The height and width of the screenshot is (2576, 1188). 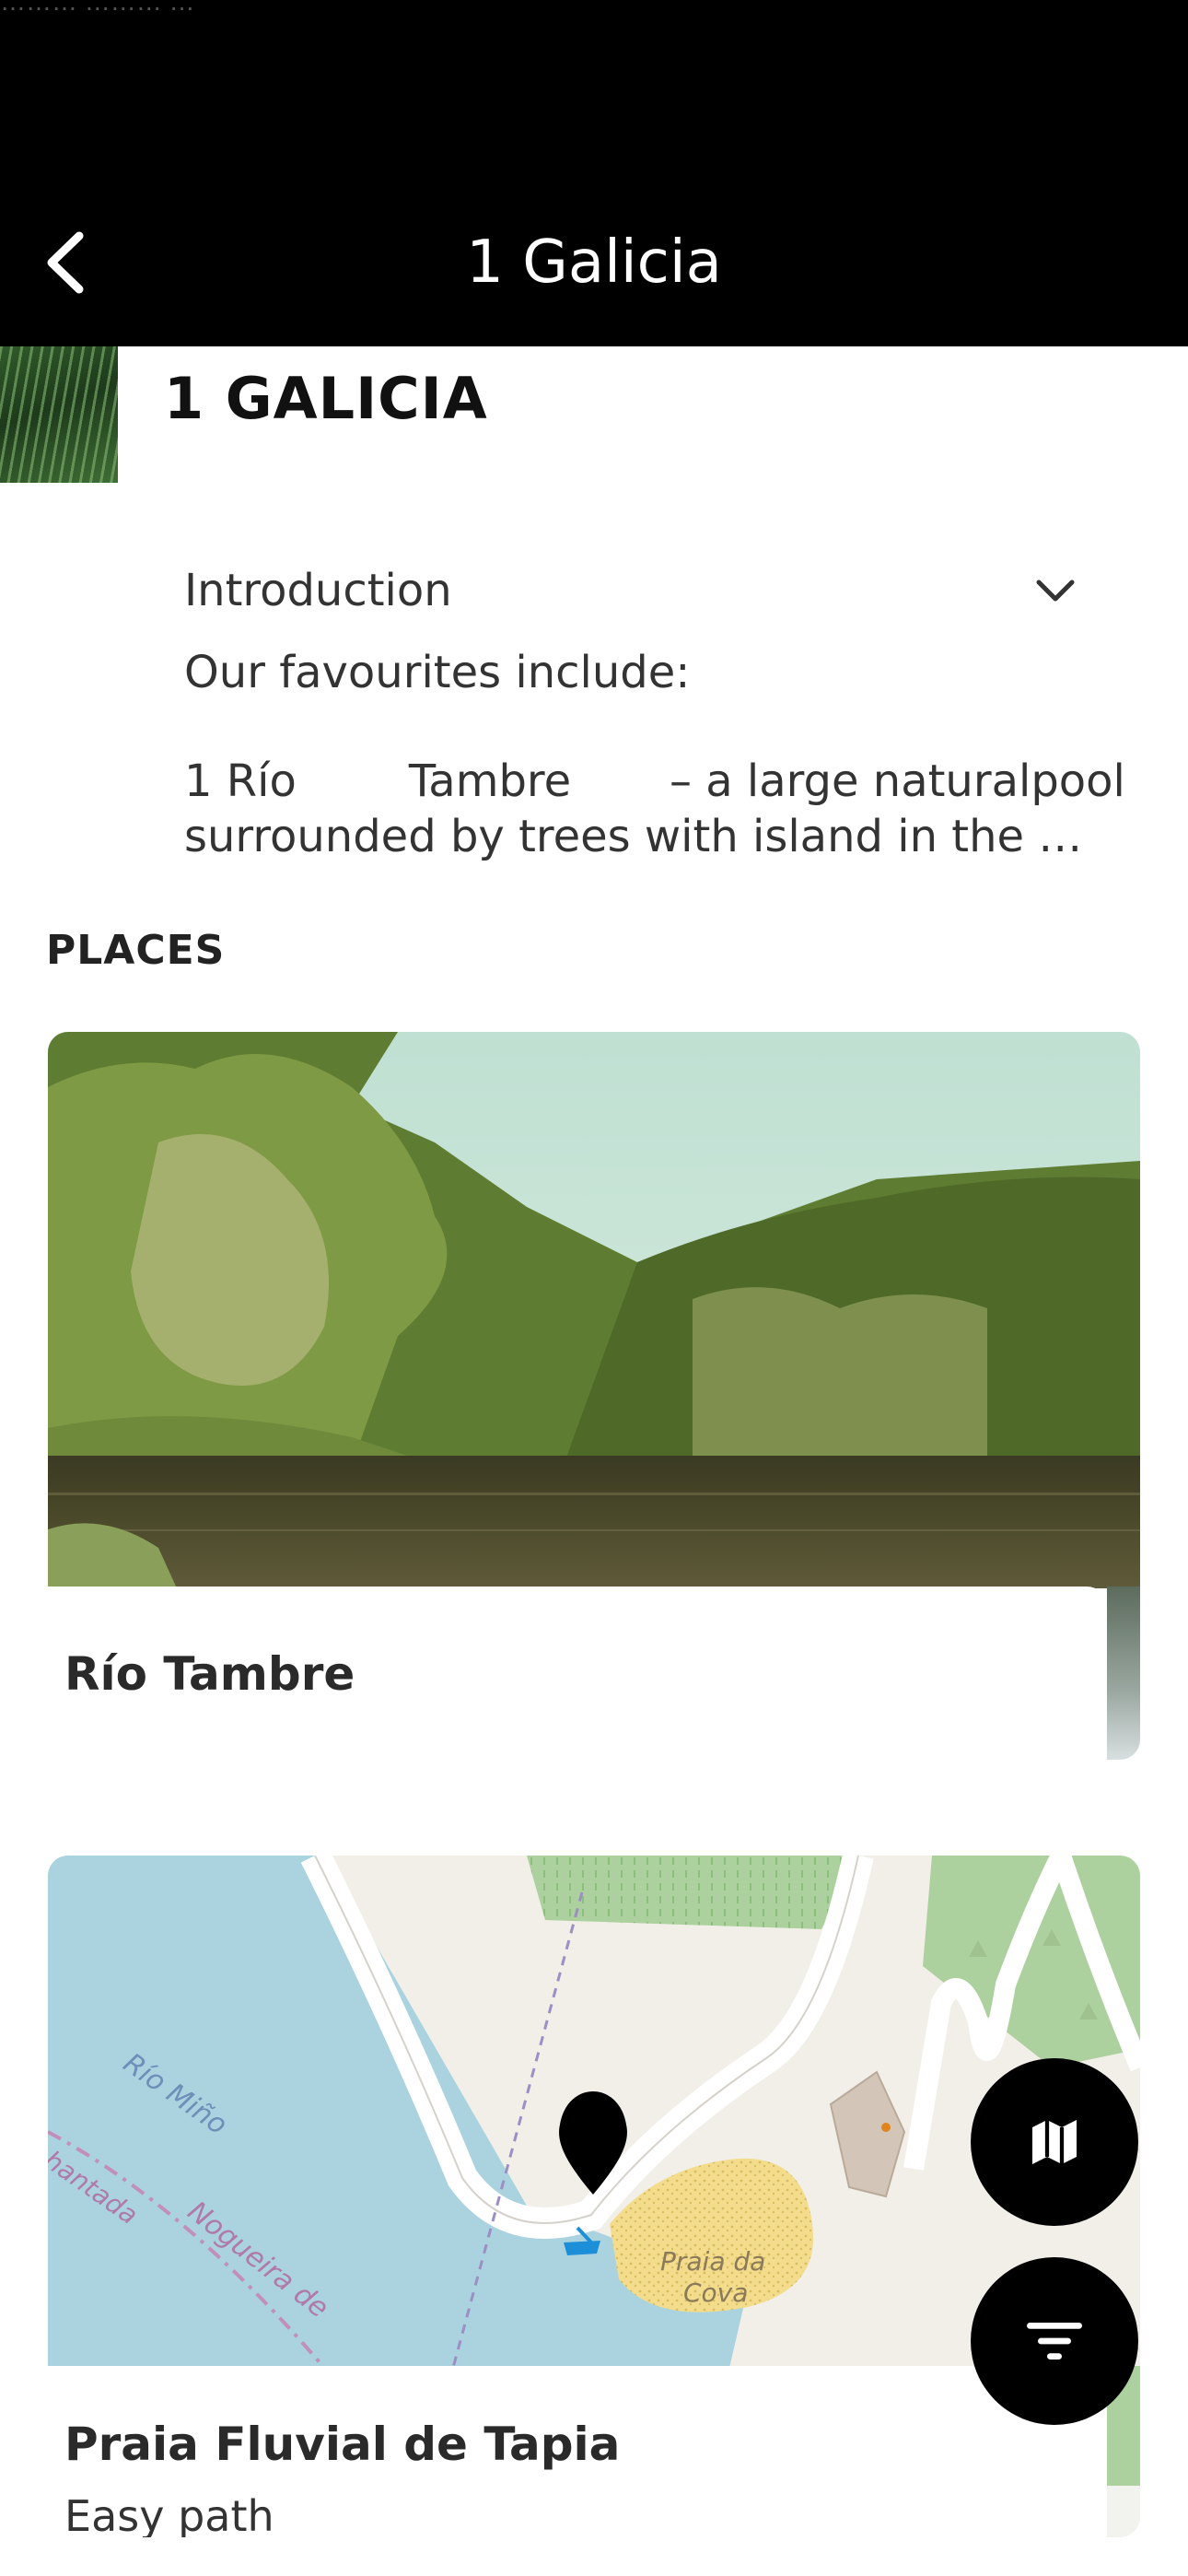 I want to click on place-card-footer: Praia Fluvial de Tapia Easy path, so click(x=577, y=2451).